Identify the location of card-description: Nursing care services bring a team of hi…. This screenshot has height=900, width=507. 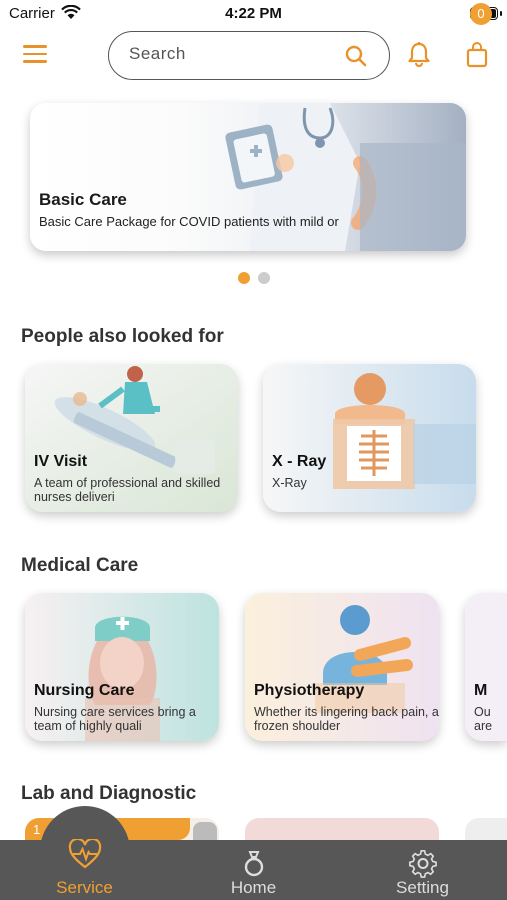
(115, 719).